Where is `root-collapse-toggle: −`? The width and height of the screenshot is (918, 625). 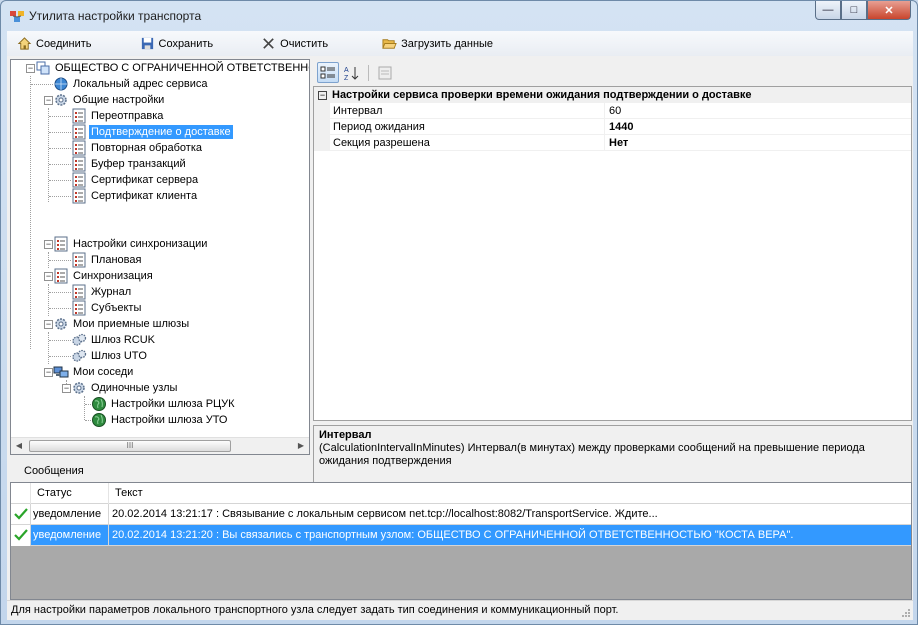 root-collapse-toggle: − is located at coordinates (30, 68).